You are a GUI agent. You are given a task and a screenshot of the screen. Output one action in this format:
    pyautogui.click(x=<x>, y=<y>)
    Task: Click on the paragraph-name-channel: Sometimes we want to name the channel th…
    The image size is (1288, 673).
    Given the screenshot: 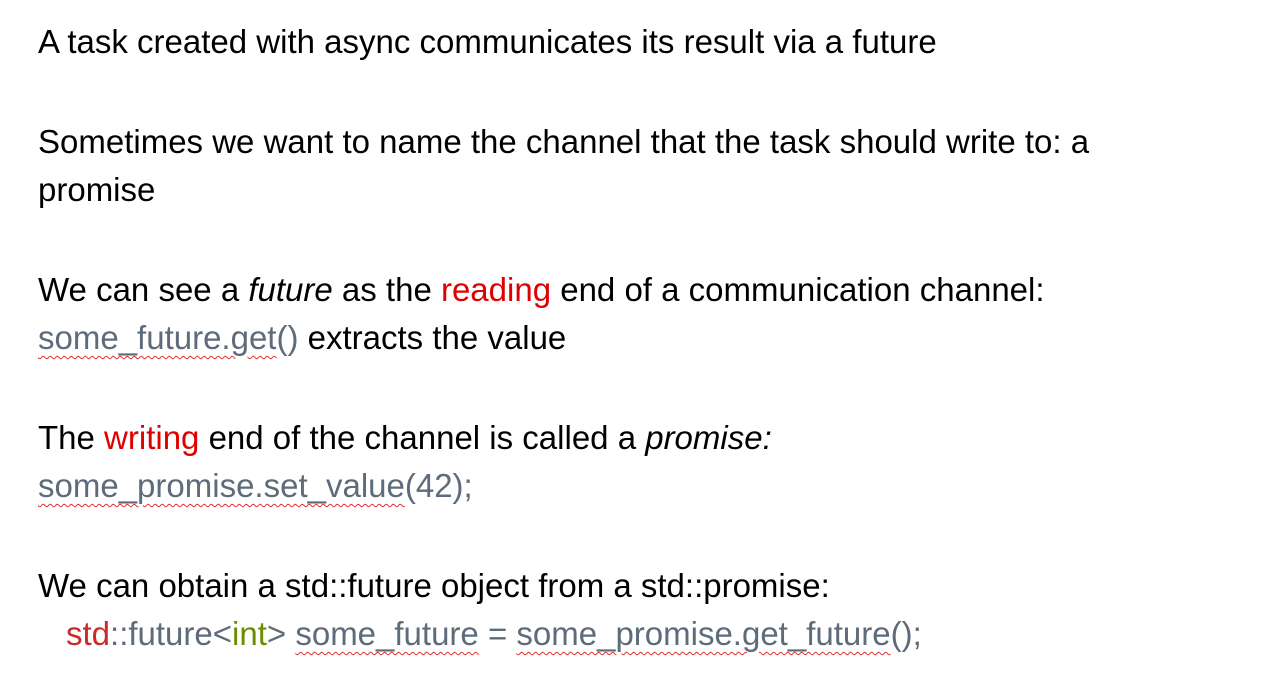 What is the action you would take?
    pyautogui.click(x=655, y=166)
    